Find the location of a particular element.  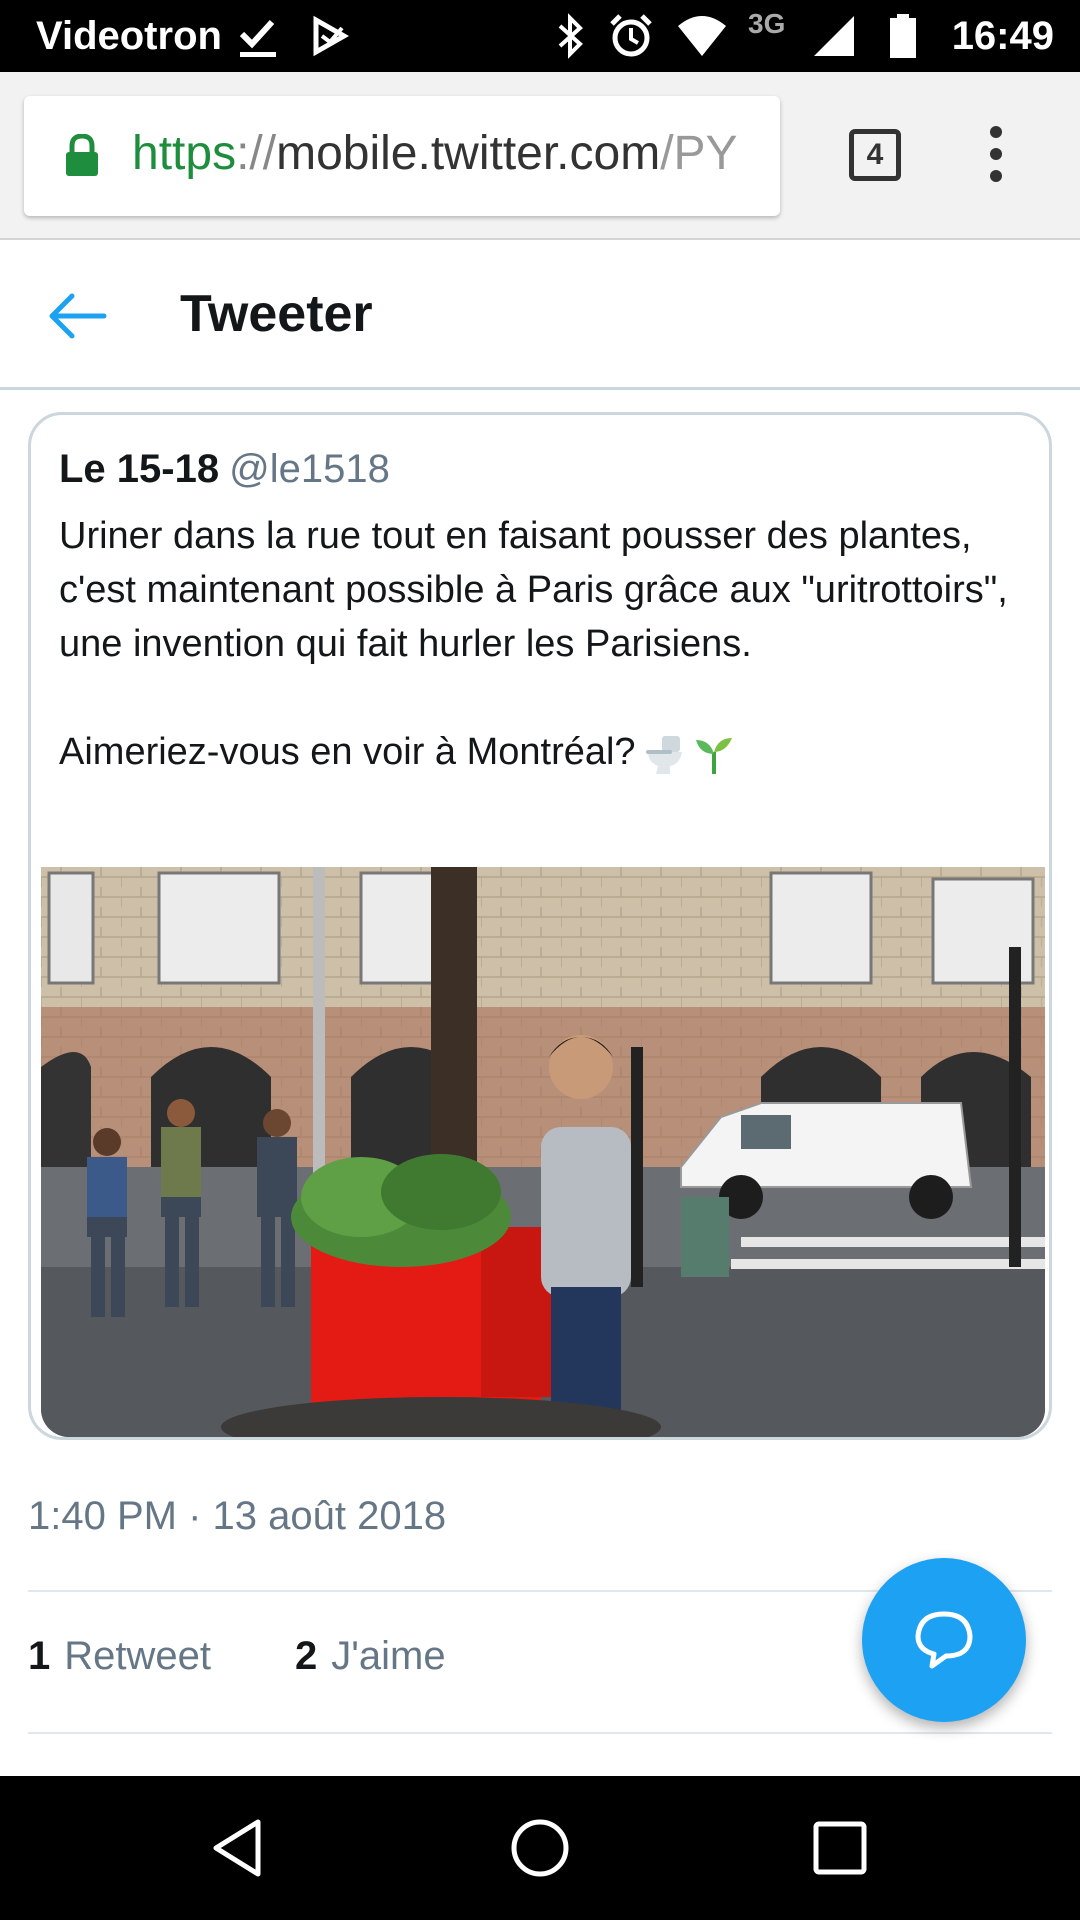

clock: 16:49 is located at coordinates (1002, 36).